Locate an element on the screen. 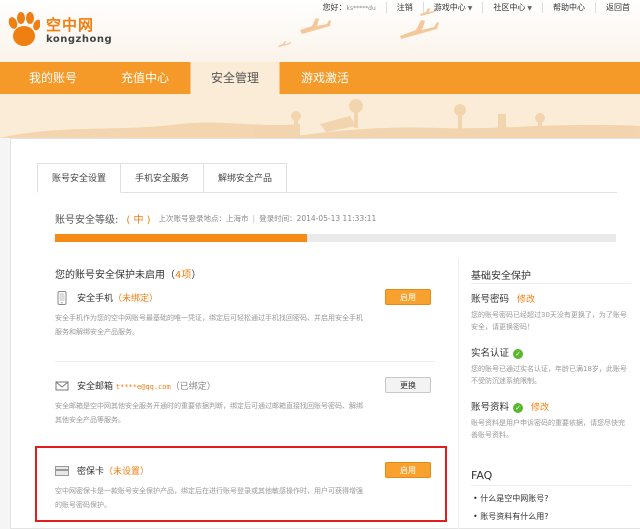 The height and width of the screenshot is (529, 640). decorative-banner is located at coordinates (320, 116).